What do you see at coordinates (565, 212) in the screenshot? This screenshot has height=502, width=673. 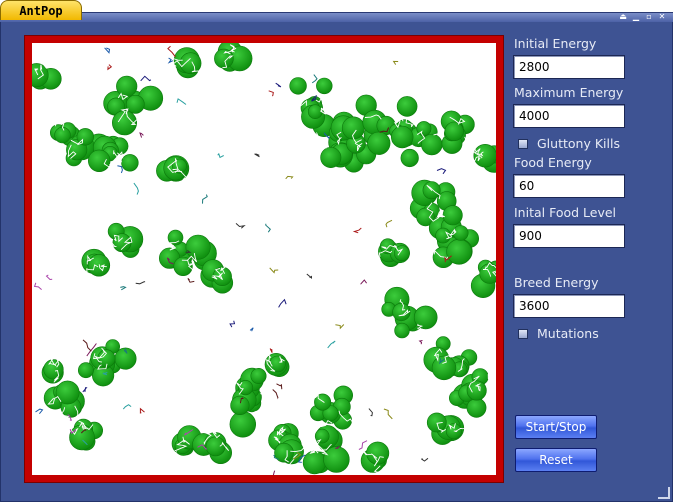 I see `initial-food-label: Inital Food Level` at bounding box center [565, 212].